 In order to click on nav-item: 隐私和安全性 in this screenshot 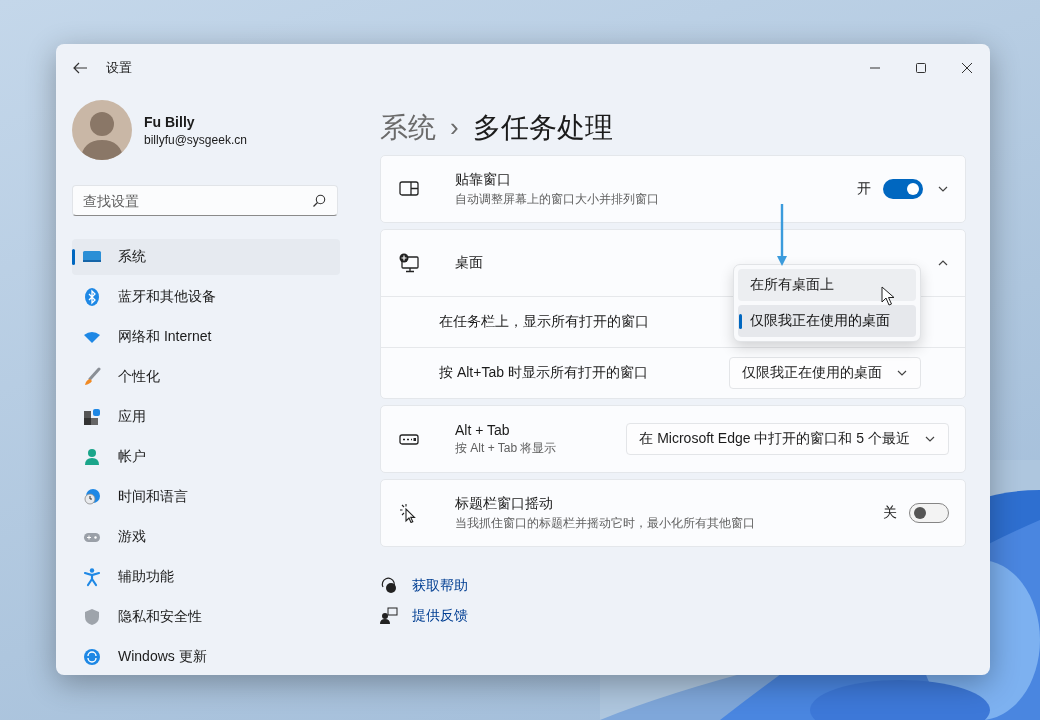, I will do `click(206, 617)`.